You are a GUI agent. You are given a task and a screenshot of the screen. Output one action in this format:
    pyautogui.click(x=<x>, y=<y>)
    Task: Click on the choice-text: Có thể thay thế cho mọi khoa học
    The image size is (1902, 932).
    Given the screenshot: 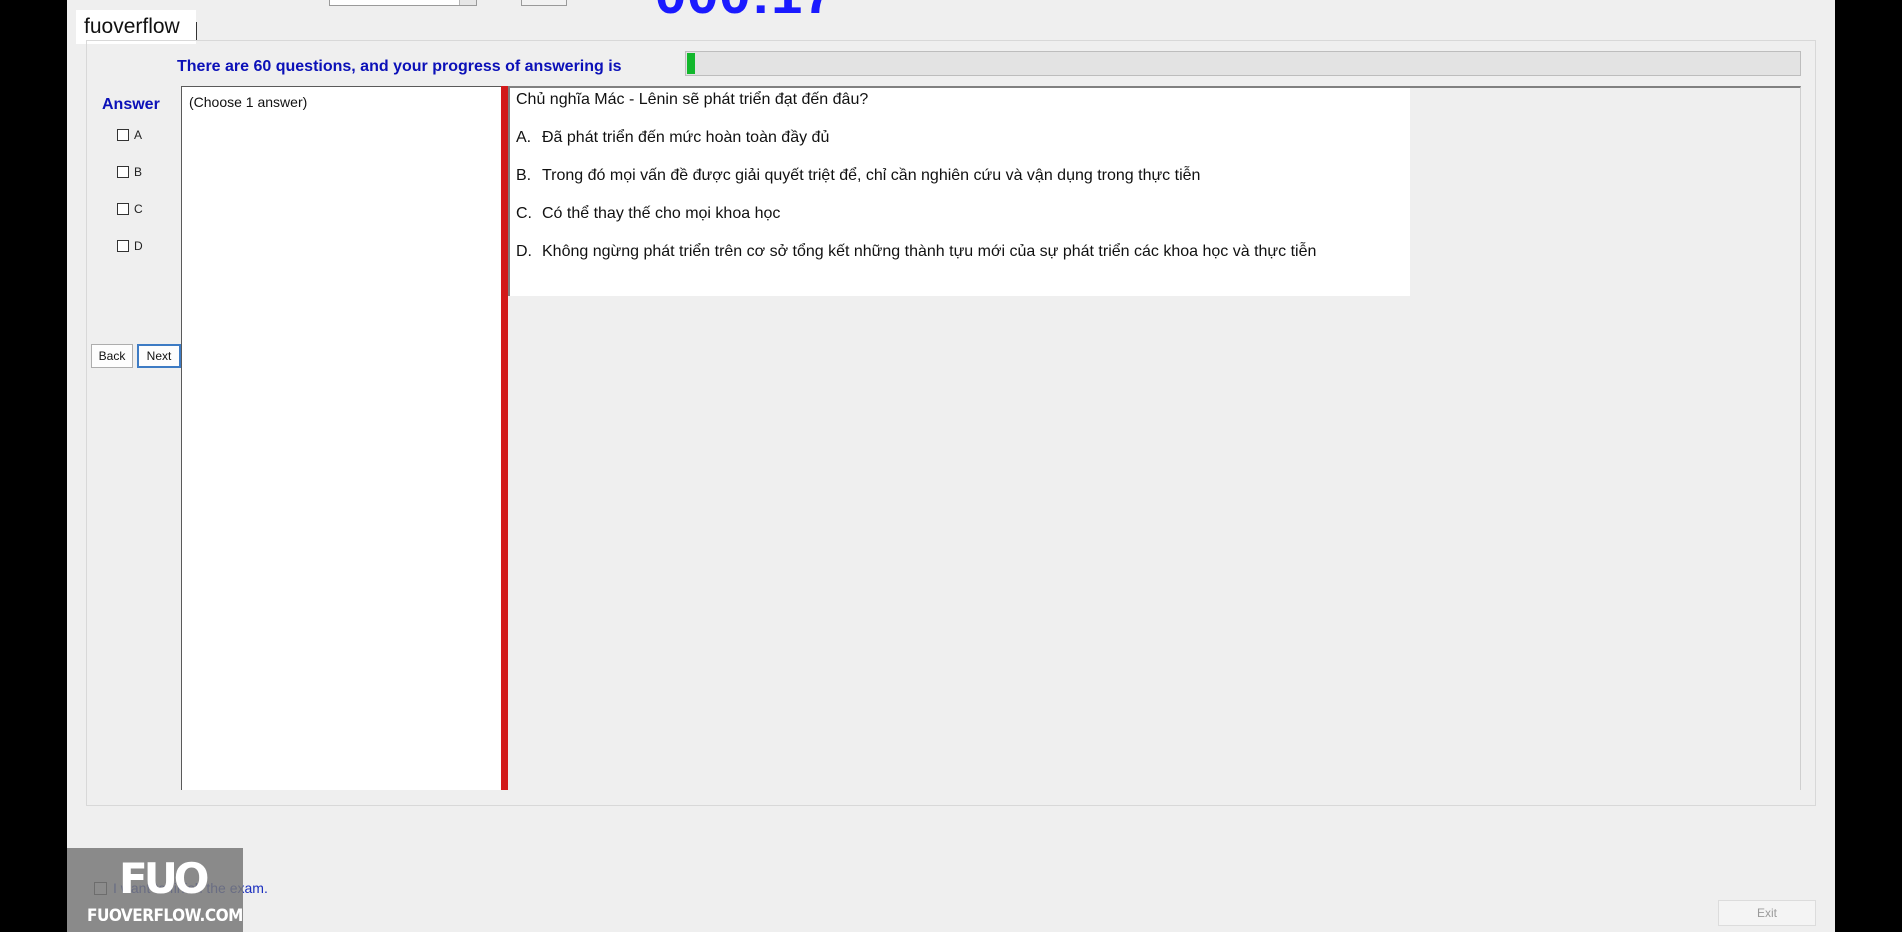 What is the action you would take?
    pyautogui.click(x=661, y=213)
    